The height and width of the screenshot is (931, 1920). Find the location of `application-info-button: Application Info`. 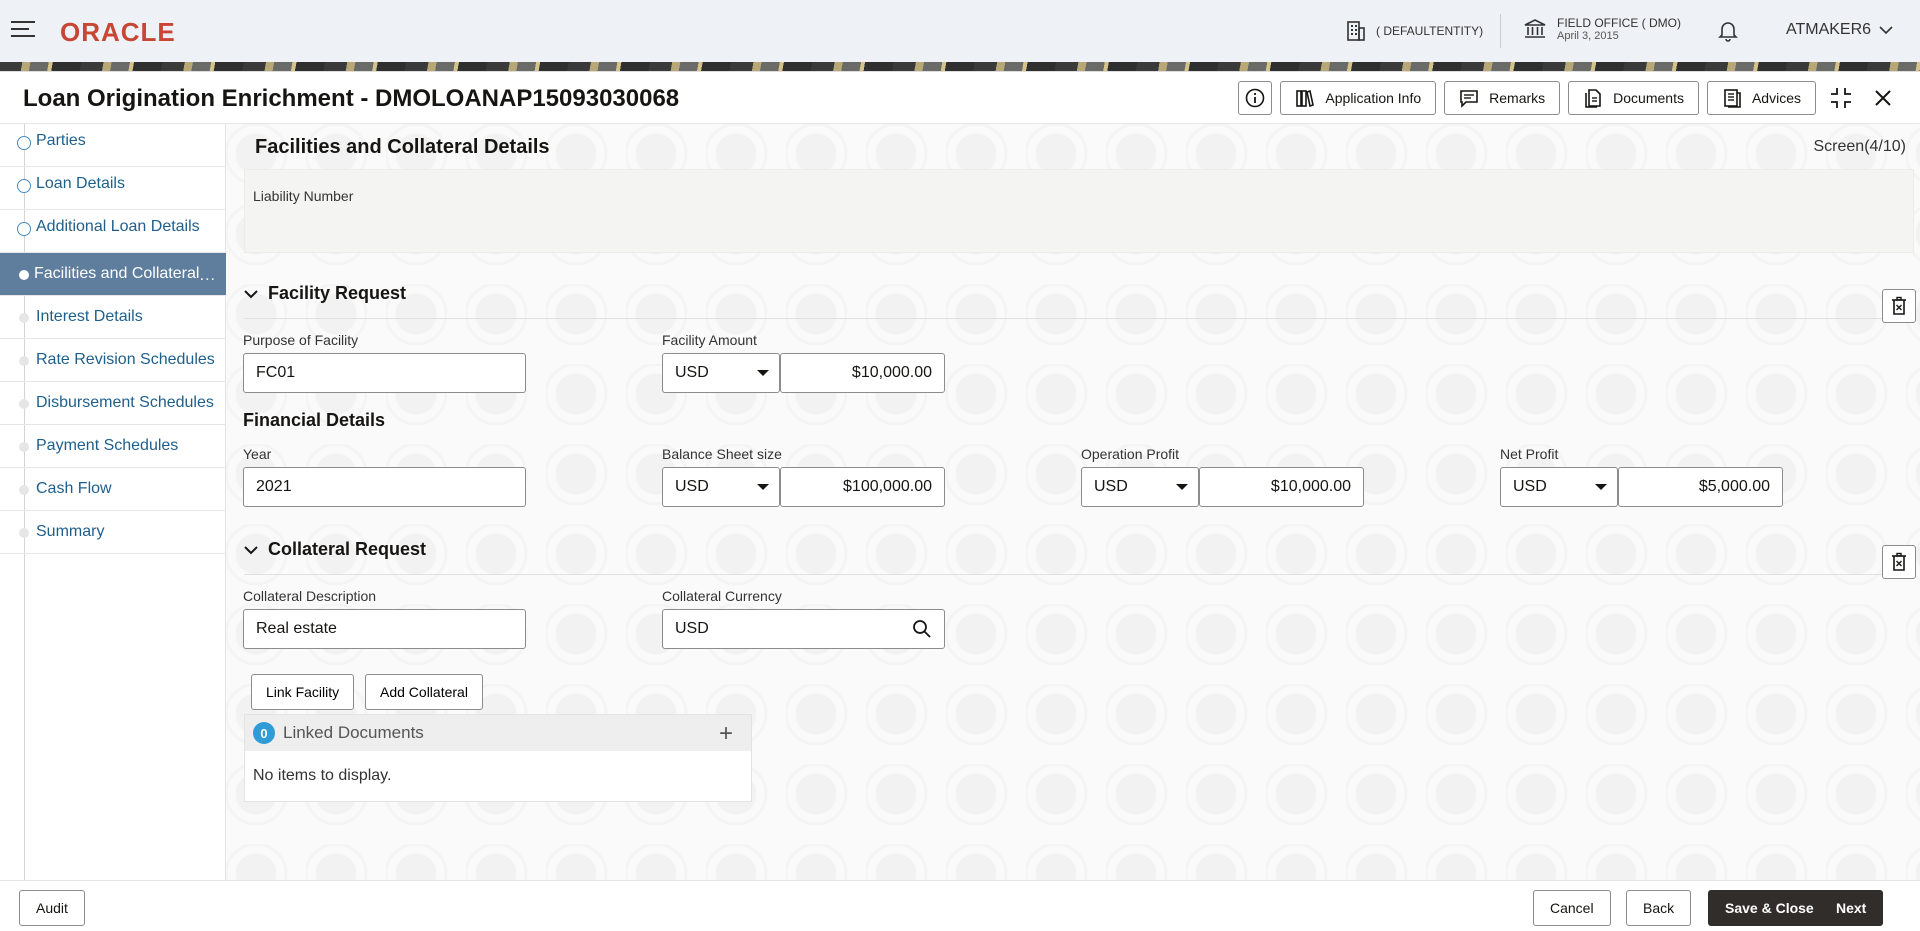

application-info-button: Application Info is located at coordinates (1358, 98).